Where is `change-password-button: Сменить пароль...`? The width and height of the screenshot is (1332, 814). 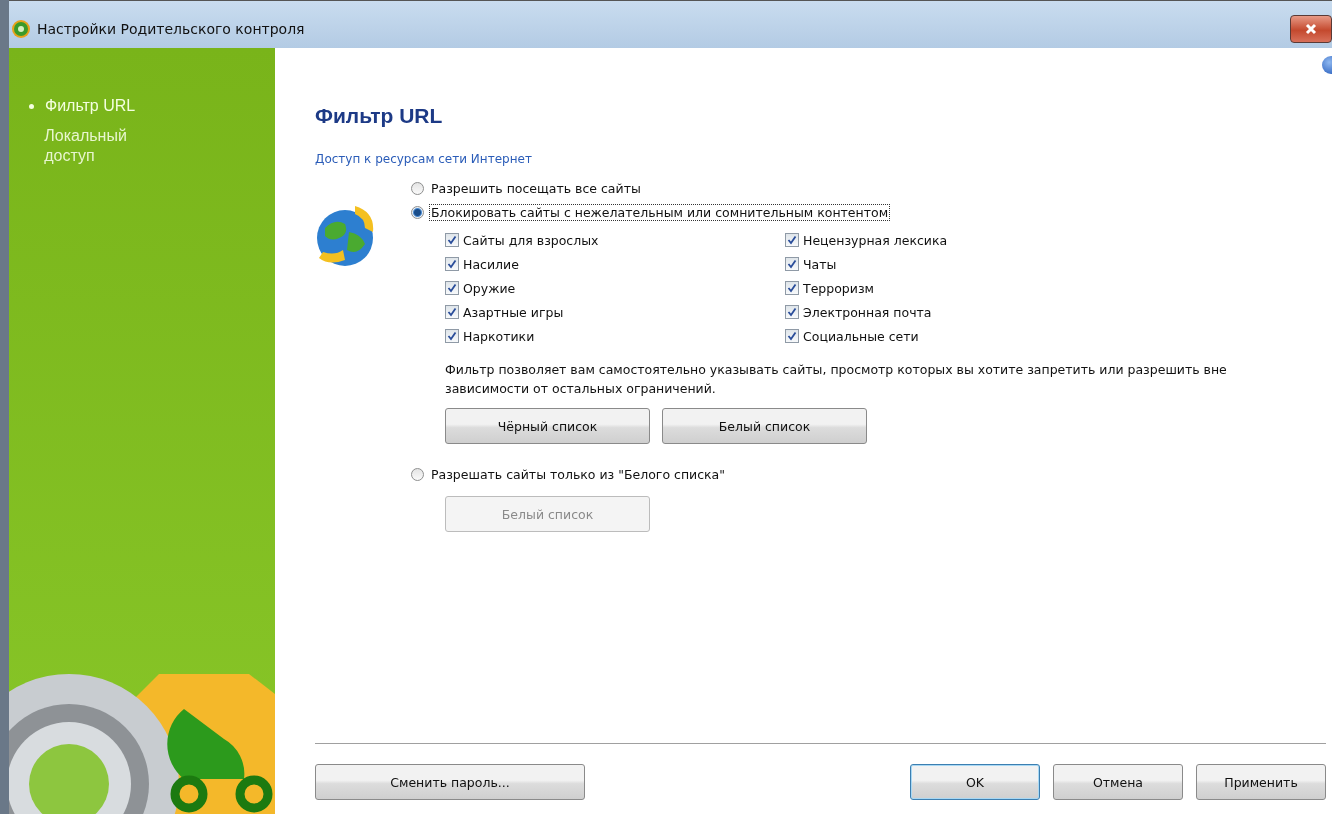 change-password-button: Сменить пароль... is located at coordinates (450, 782).